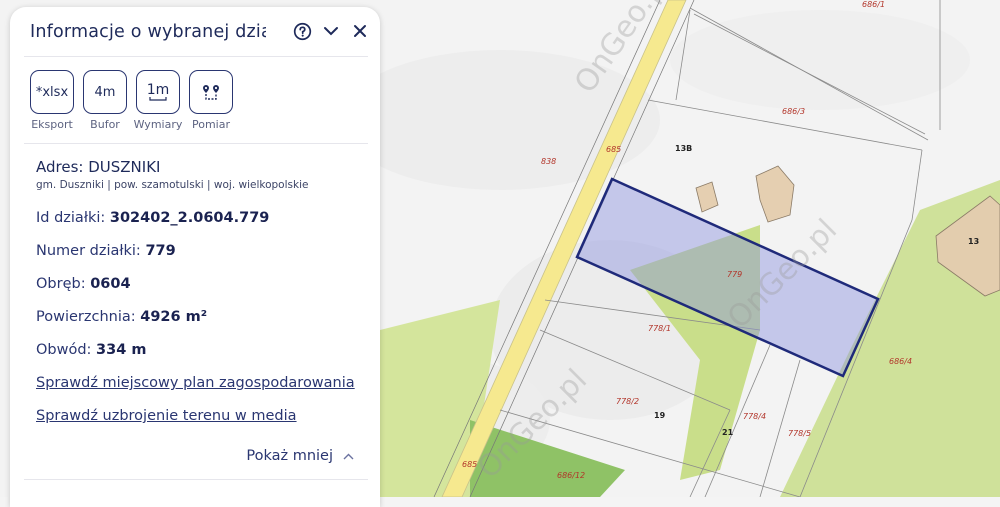  Describe the element at coordinates (660, 415) in the screenshot. I see `svg-text: 19` at that location.